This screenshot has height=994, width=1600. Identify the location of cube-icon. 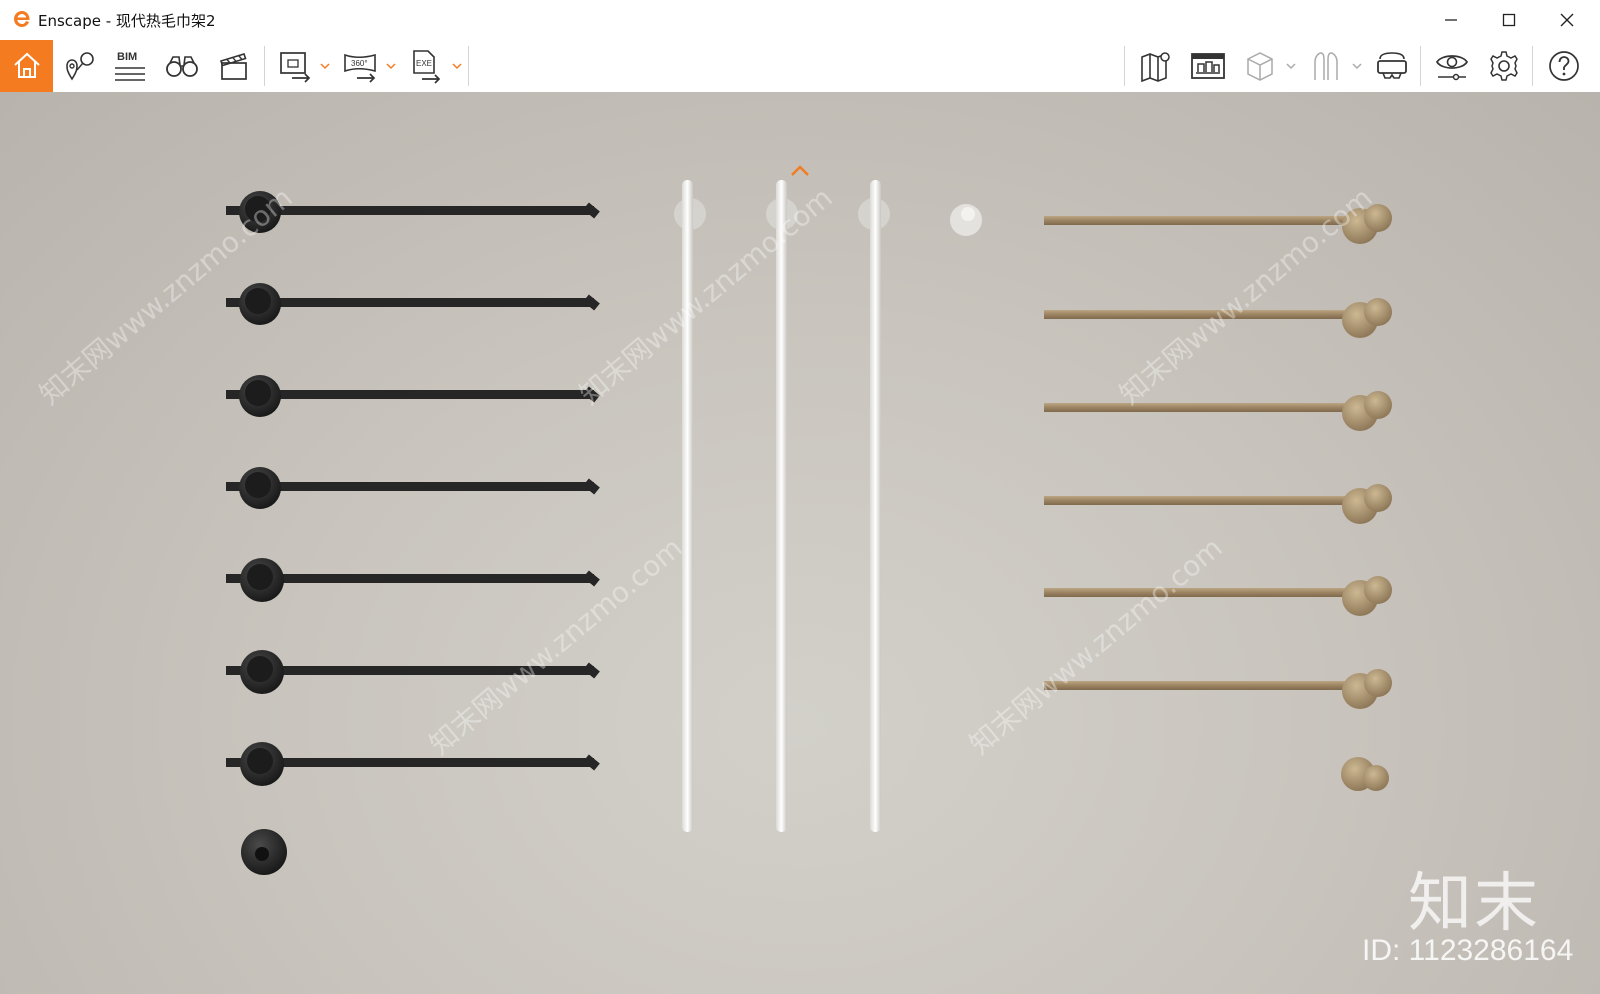
(1260, 66).